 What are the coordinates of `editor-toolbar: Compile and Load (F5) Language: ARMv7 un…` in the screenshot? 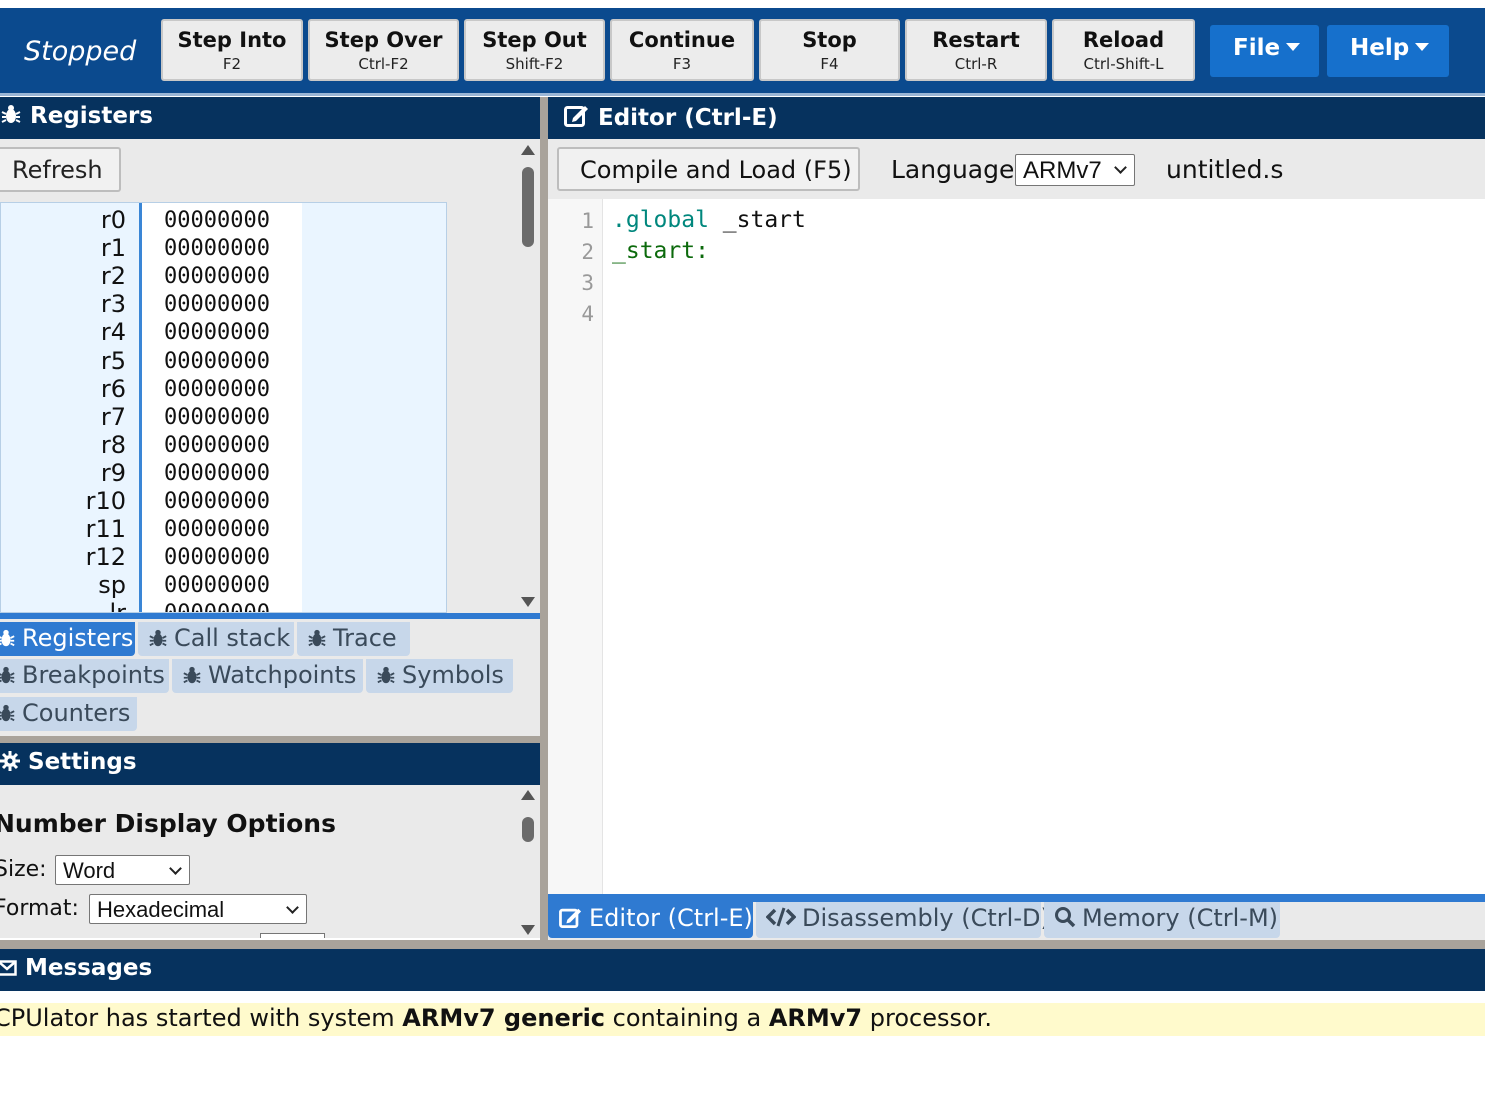 It's located at (1016, 169).